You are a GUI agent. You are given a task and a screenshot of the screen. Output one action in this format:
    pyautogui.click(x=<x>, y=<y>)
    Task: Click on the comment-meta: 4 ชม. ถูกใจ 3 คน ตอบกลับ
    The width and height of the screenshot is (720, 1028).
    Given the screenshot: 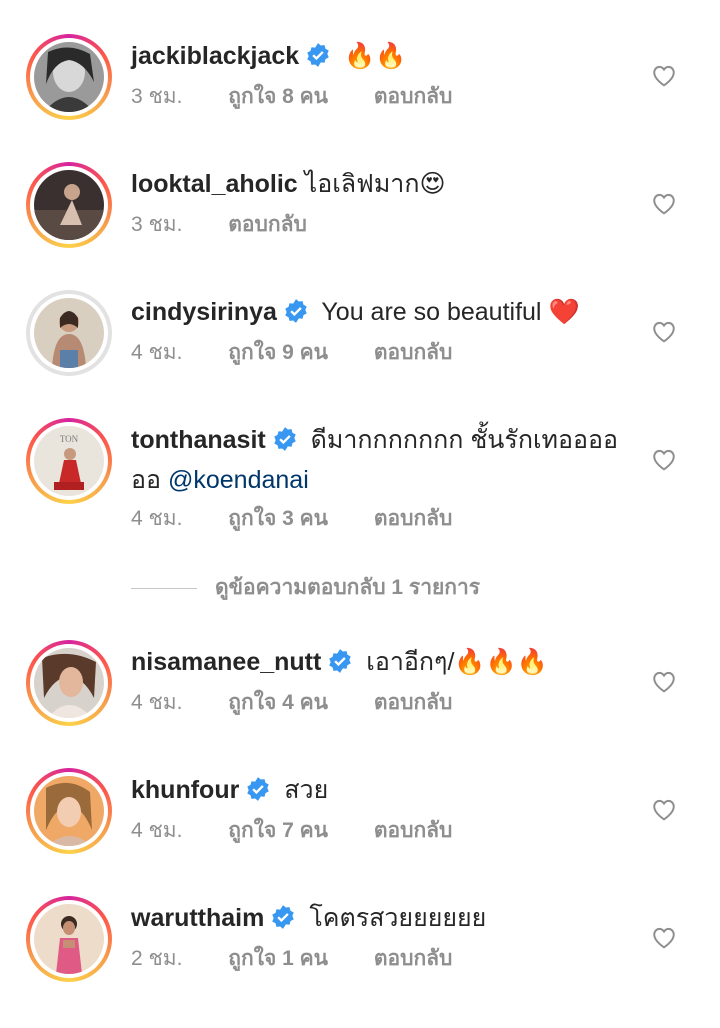 What is the action you would take?
    pyautogui.click(x=311, y=519)
    